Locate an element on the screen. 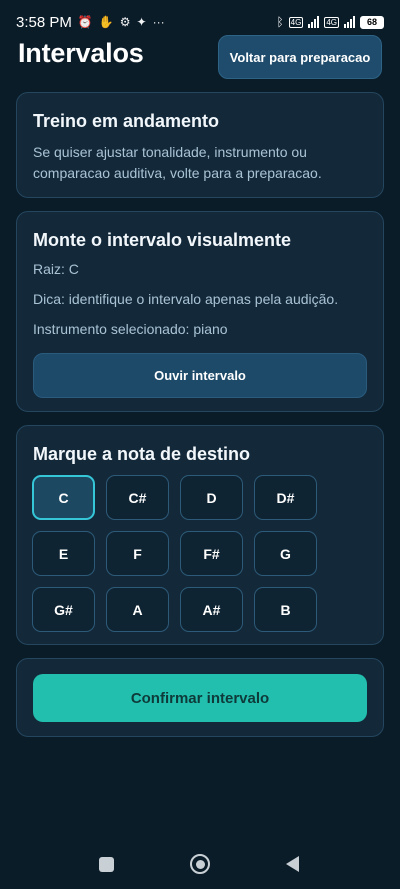  battery-icon: 68 is located at coordinates (372, 22).